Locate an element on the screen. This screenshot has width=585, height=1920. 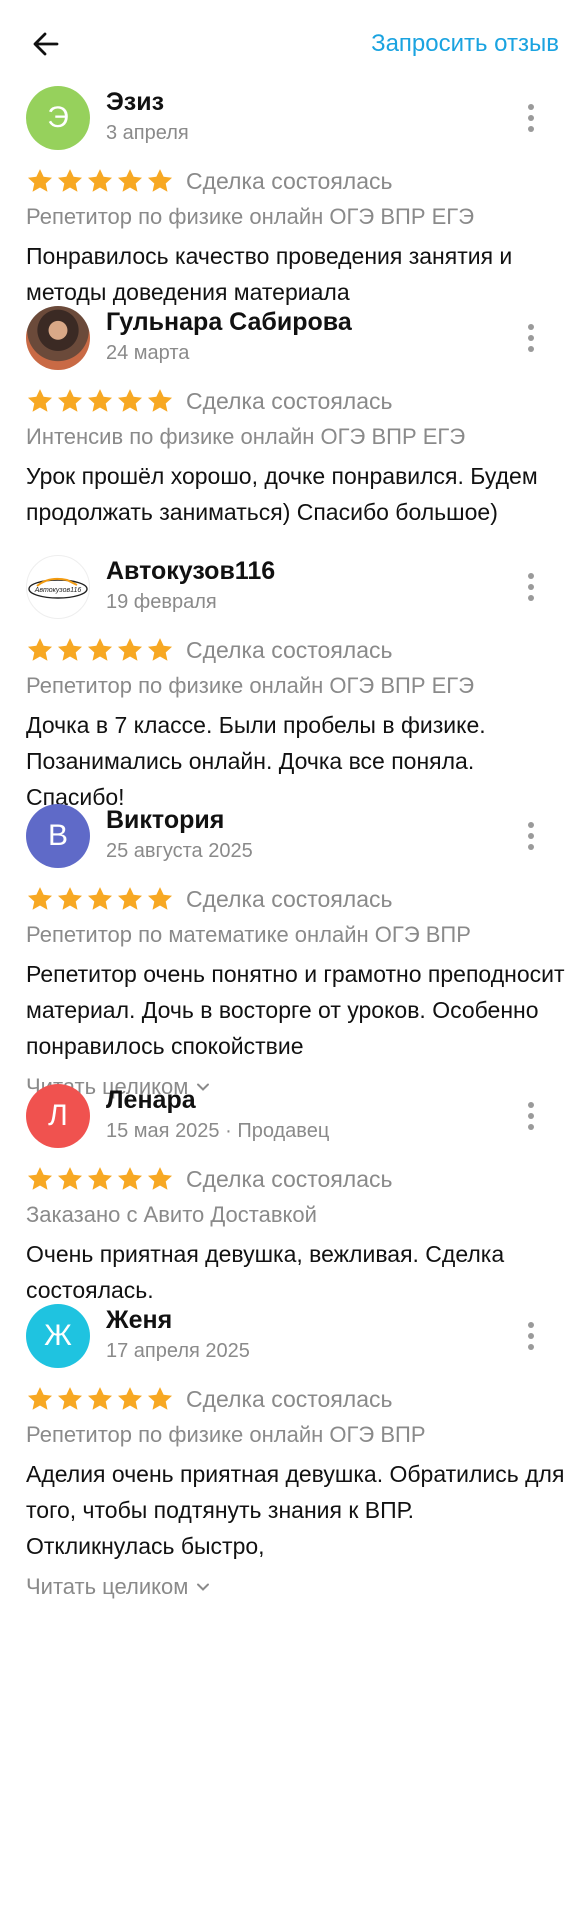
review-date: 17 апреля 2025 is located at coordinates (178, 1351).